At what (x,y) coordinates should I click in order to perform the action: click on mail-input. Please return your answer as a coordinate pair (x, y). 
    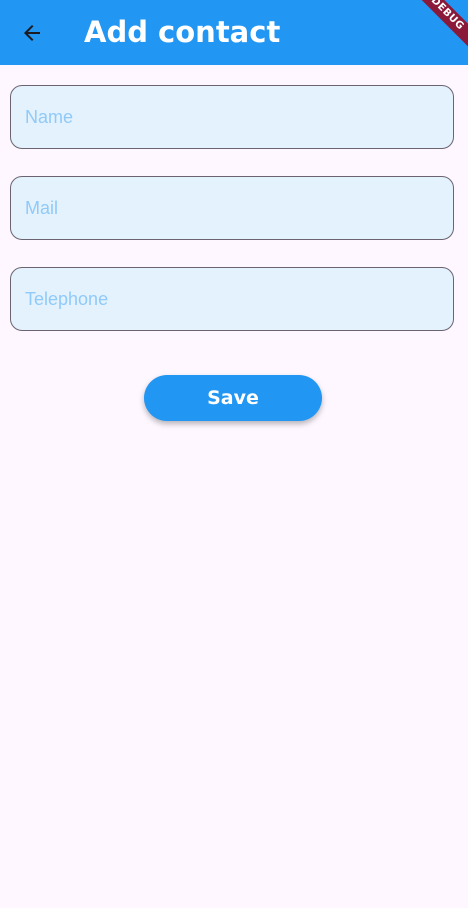
    Looking at the image, I should click on (232, 208).